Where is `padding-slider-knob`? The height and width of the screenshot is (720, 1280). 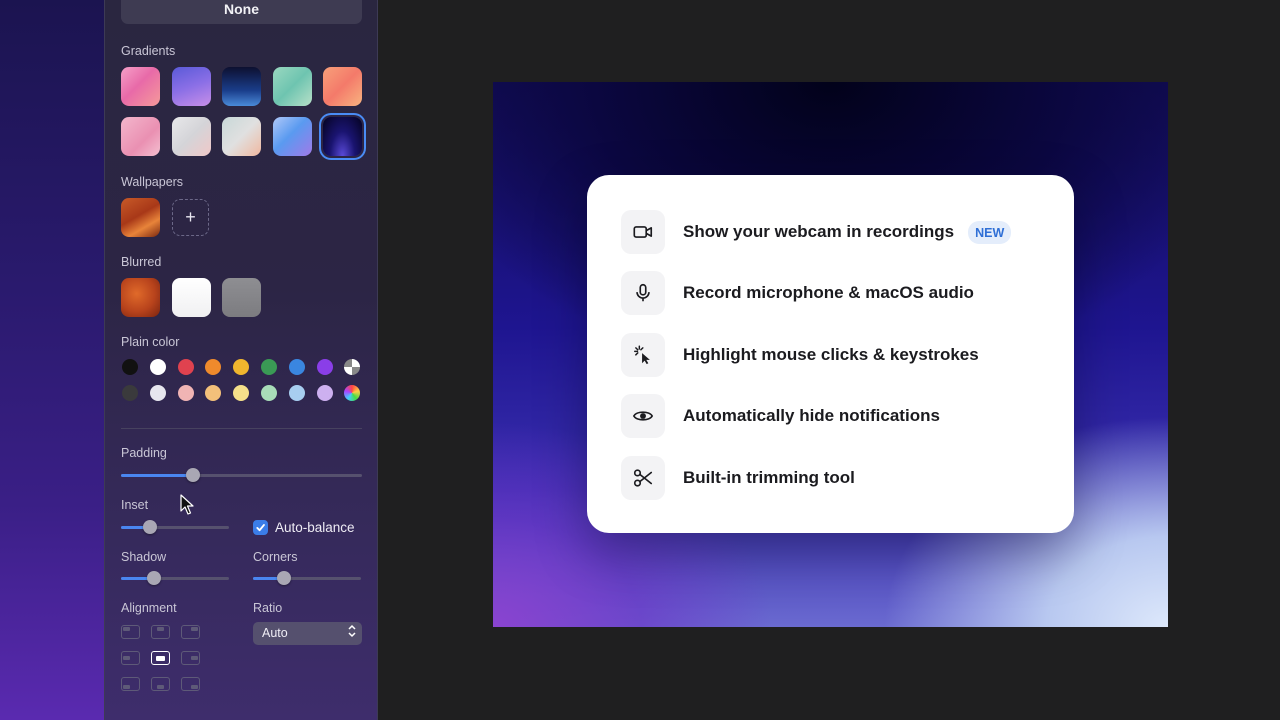
padding-slider-knob is located at coordinates (193, 475).